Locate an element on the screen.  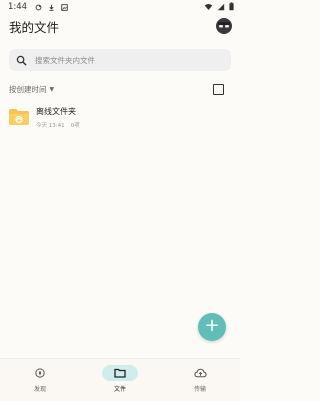
signal-icon is located at coordinates (221, 6).